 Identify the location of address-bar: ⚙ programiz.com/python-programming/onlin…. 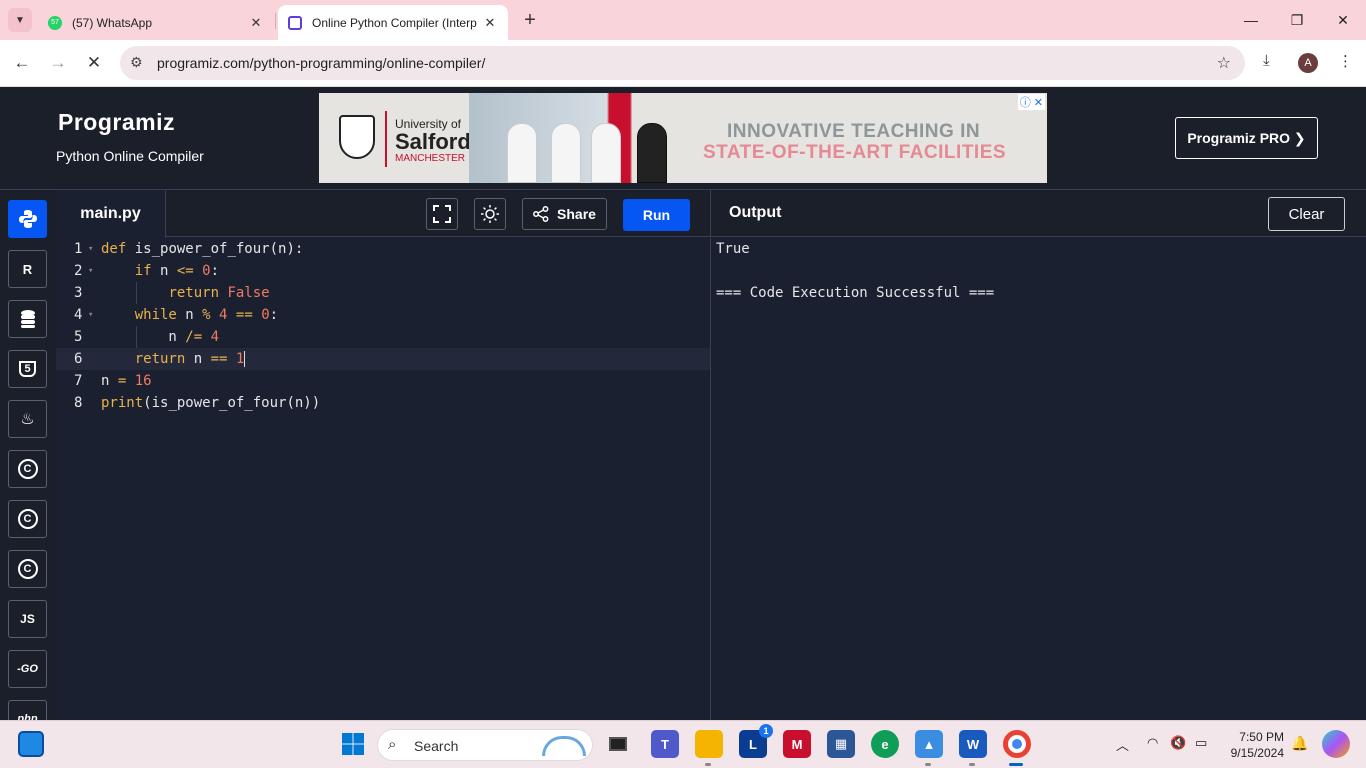
(682, 63).